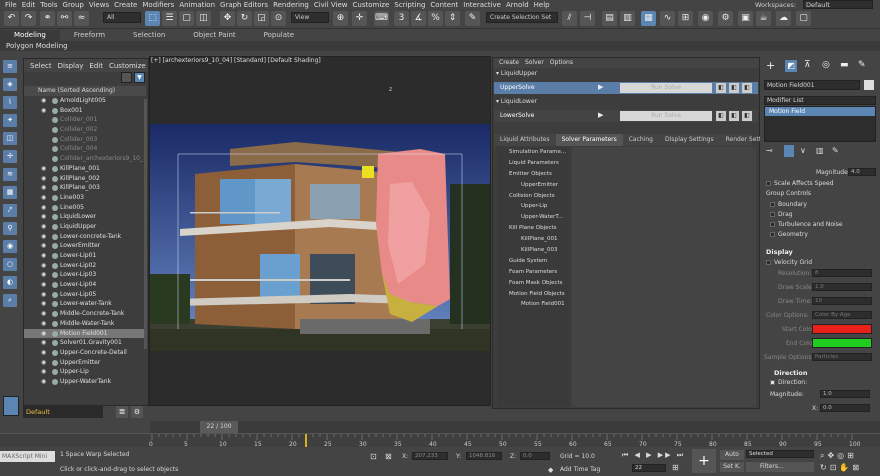 The width and height of the screenshot is (880, 476). I want to click on hierarchy-tab-icon: ⊼, so click(807, 65).